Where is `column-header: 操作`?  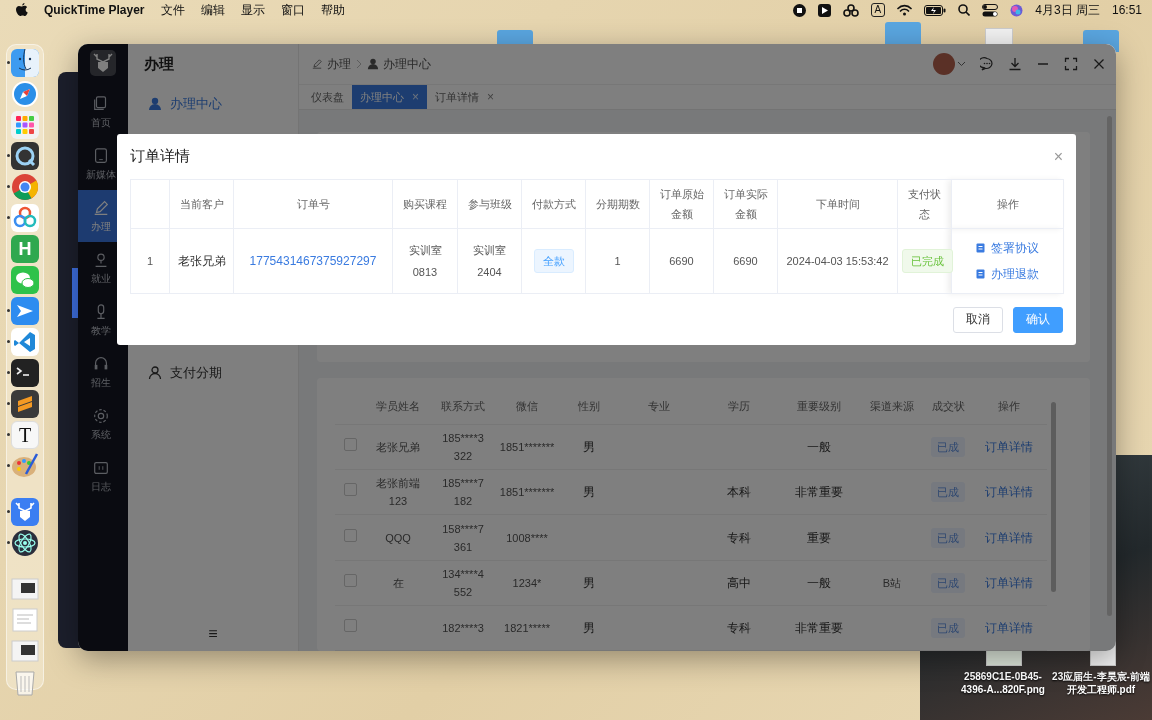
column-header: 操作 is located at coordinates (1007, 204).